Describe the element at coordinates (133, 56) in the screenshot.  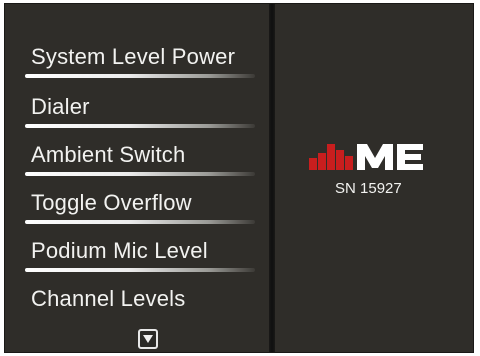
I see `menu-item-label: System Level Power` at that location.